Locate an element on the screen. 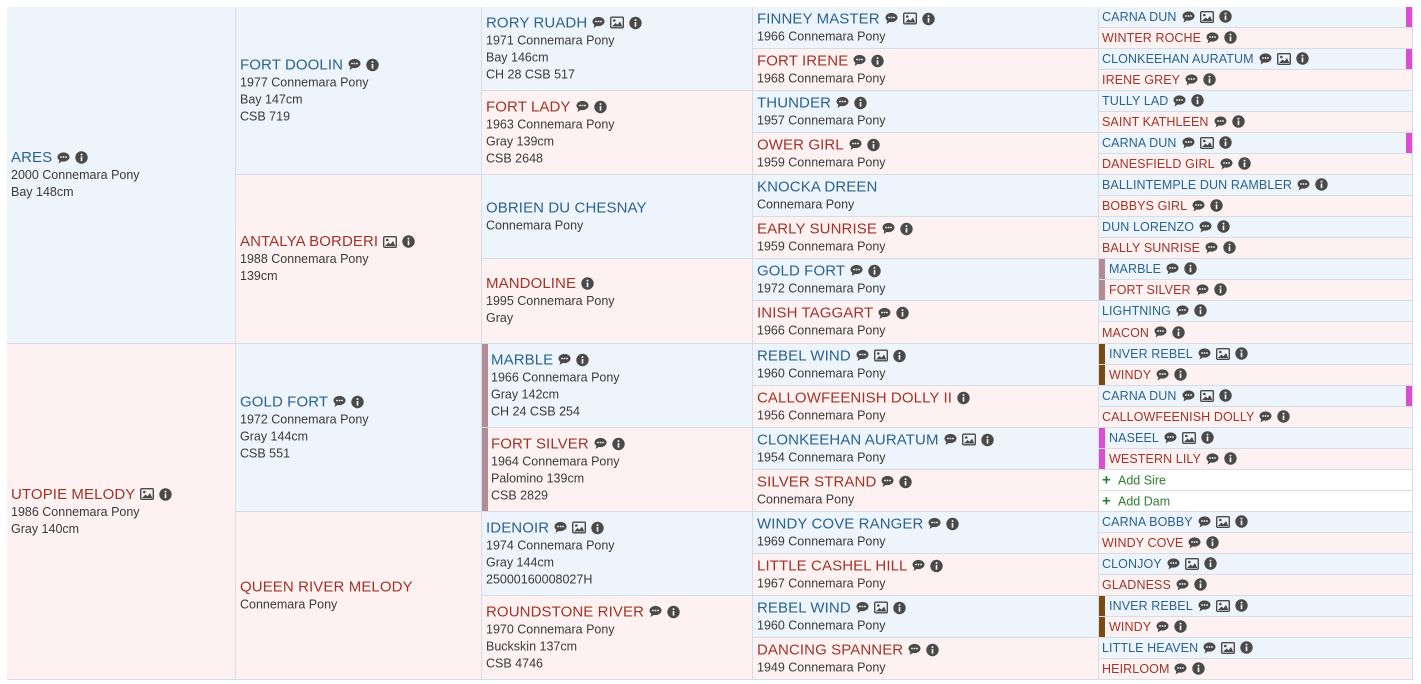  horse-name-link: KNOCKA DREEN is located at coordinates (817, 186).